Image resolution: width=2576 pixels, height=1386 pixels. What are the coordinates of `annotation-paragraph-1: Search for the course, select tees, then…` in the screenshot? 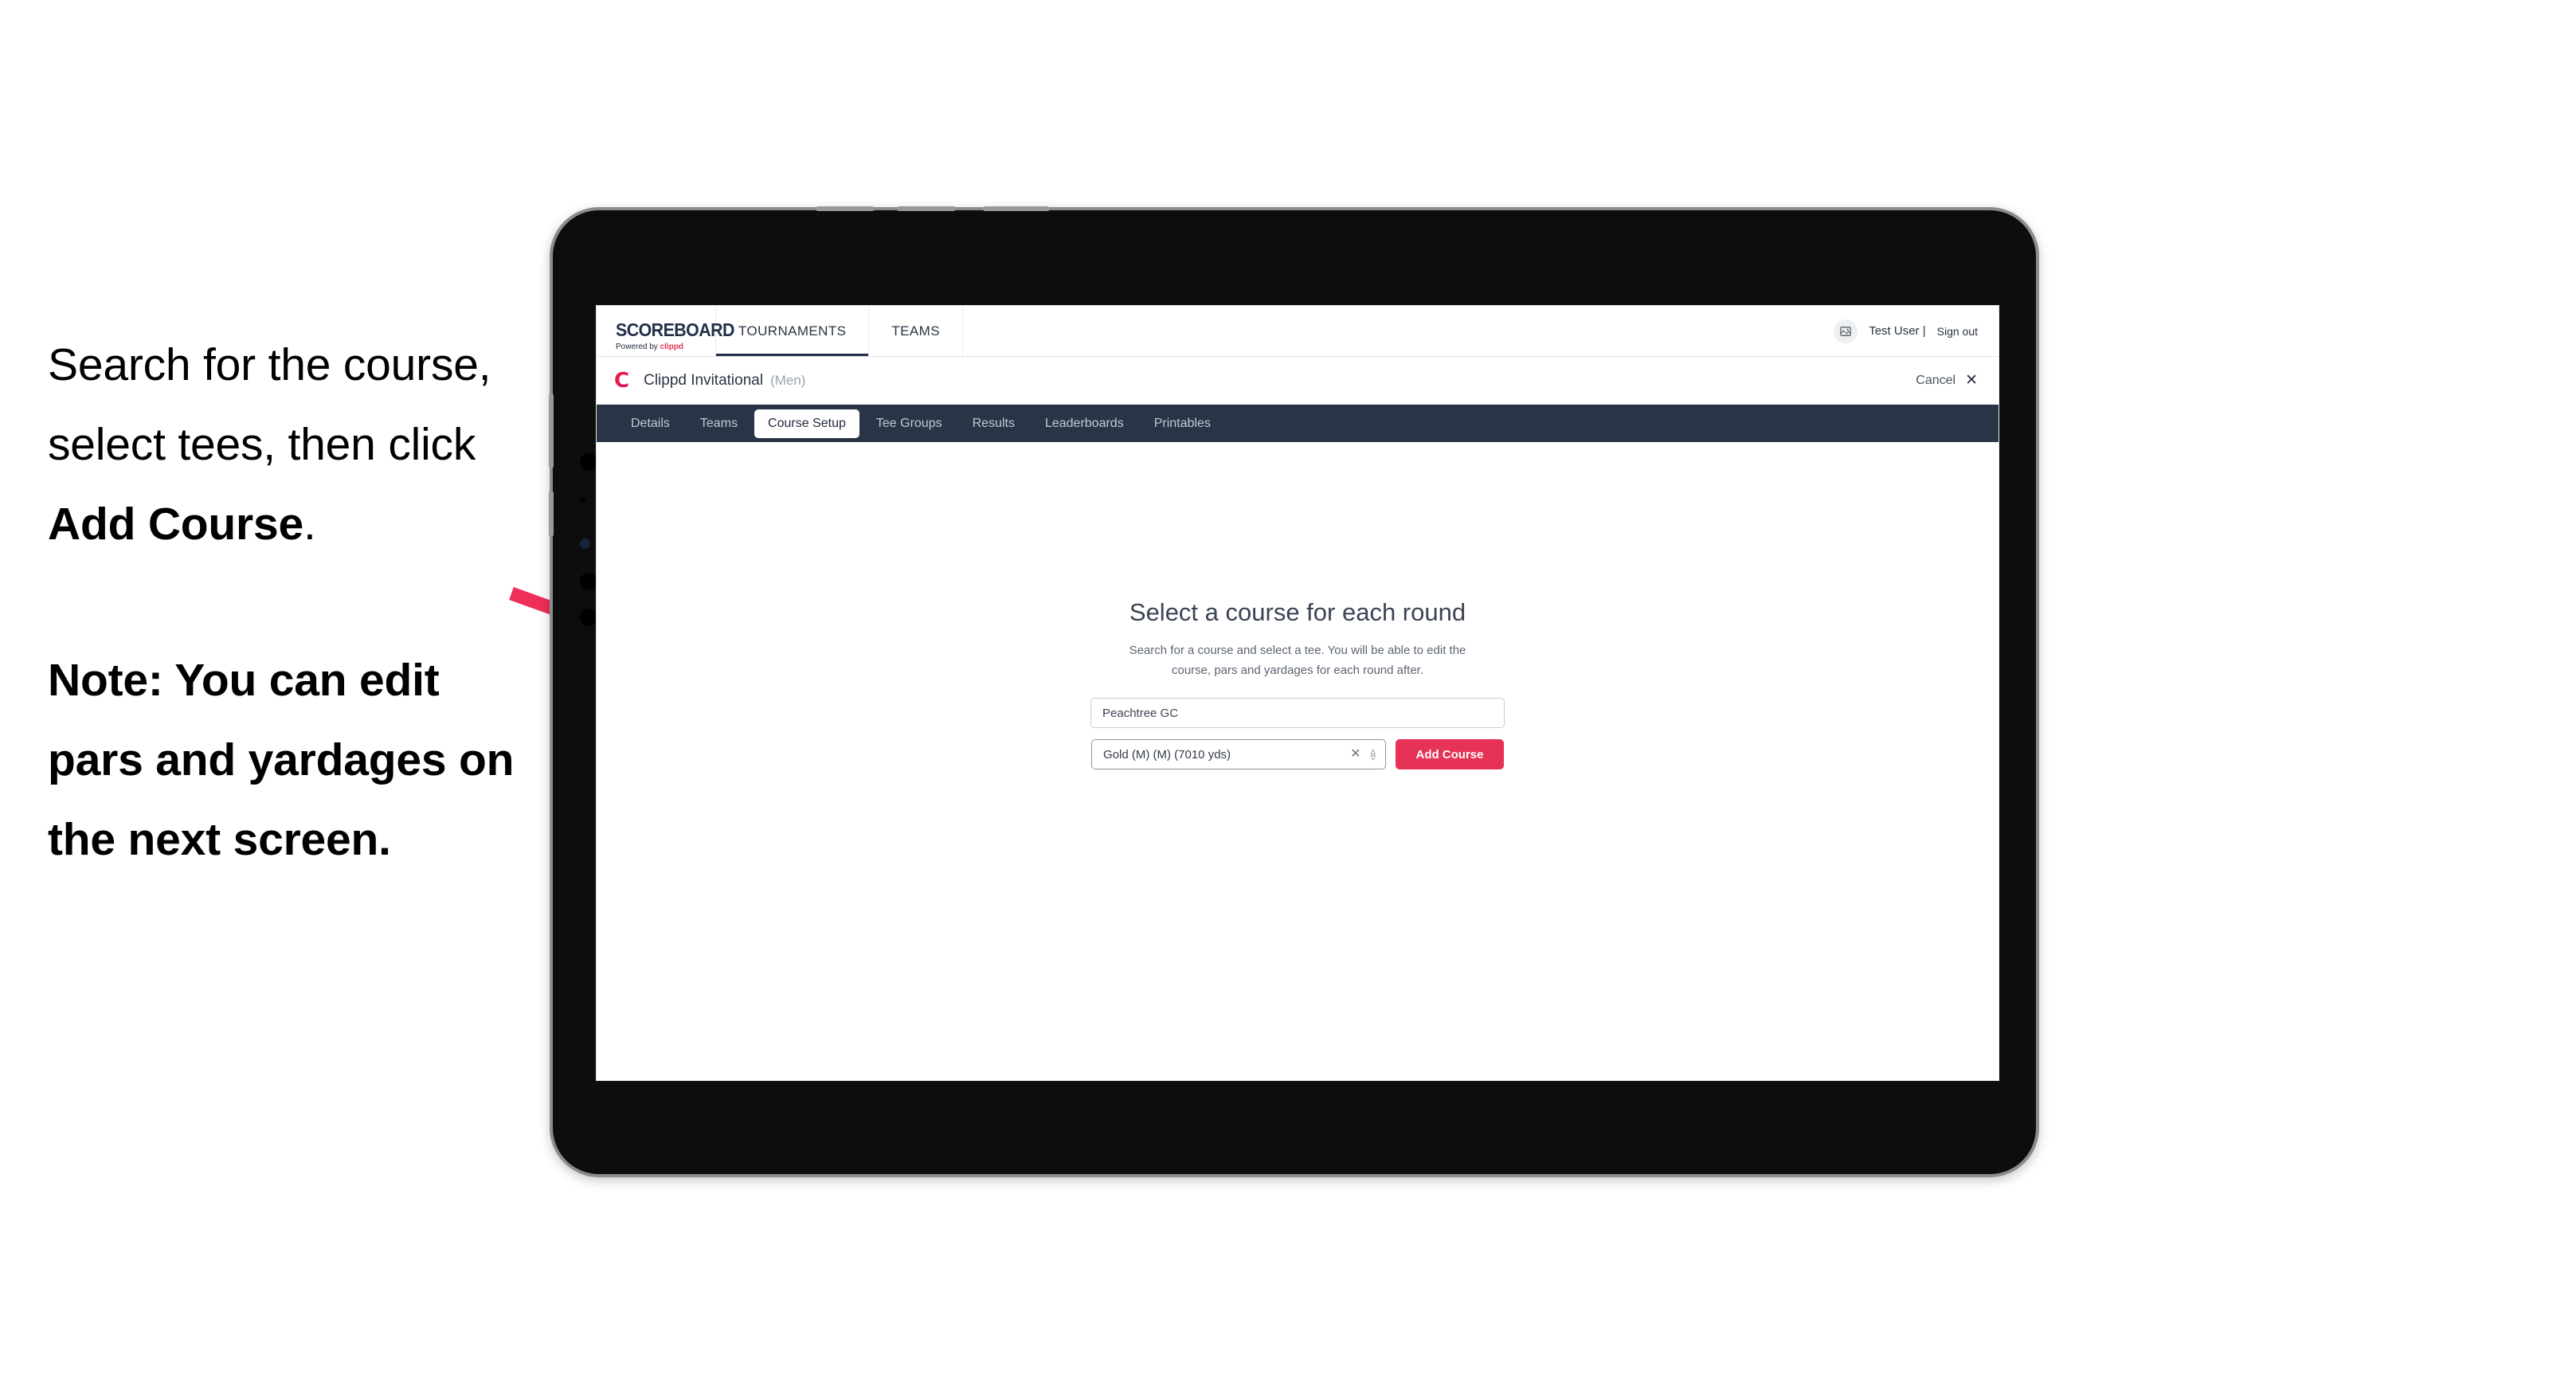 It's located at (291, 444).